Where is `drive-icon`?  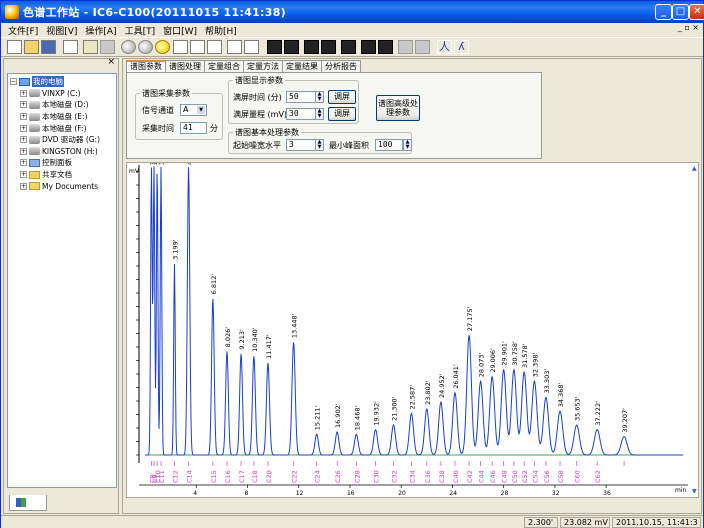 drive-icon is located at coordinates (34, 93).